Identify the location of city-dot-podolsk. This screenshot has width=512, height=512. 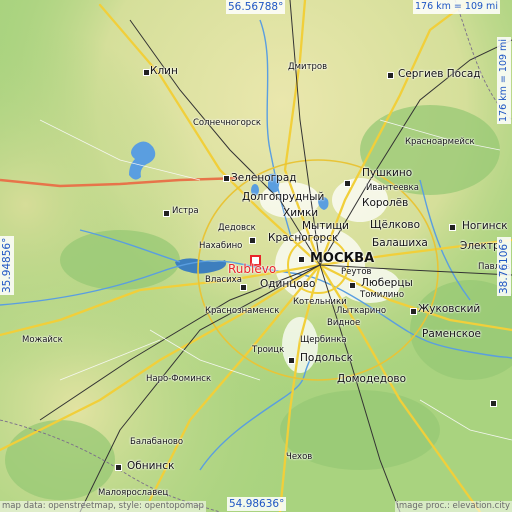
(291, 360).